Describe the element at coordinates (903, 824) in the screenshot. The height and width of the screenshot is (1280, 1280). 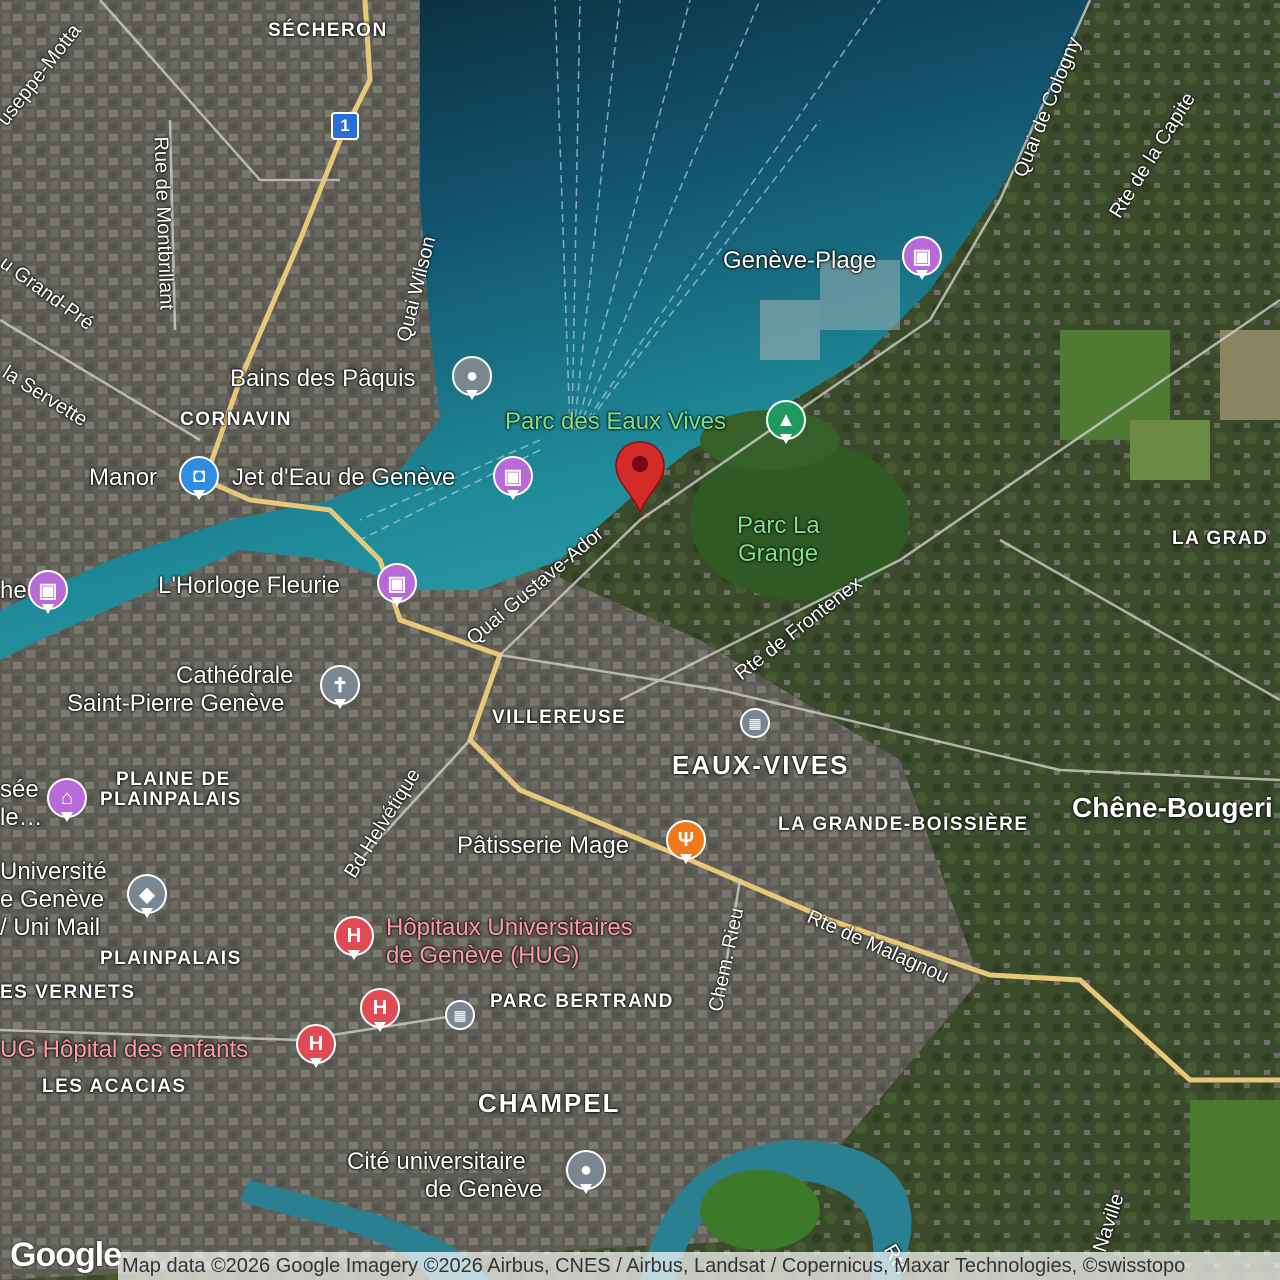
I see `district-grande-boissiere: LA GRANDE-BOISSIÈRE` at that location.